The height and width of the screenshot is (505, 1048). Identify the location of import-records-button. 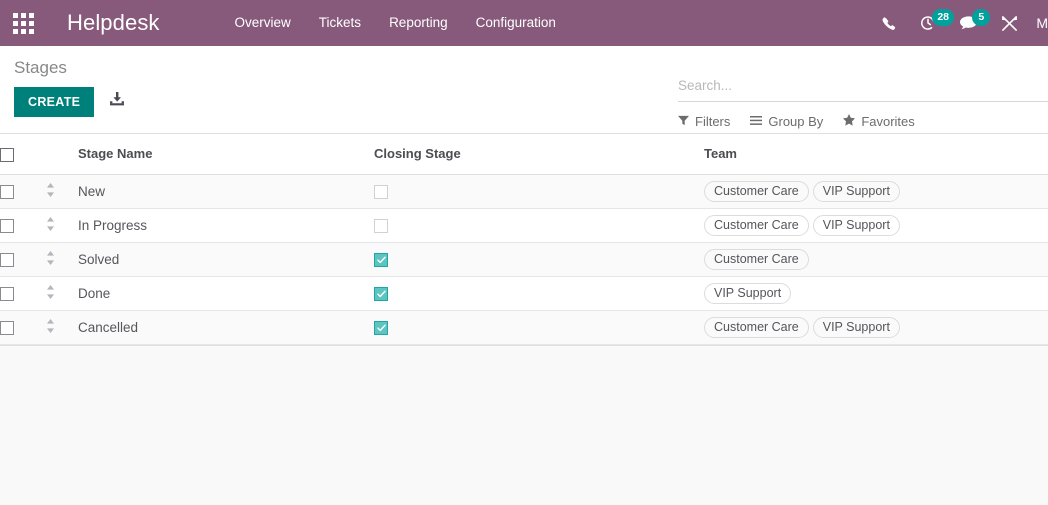
(117, 102).